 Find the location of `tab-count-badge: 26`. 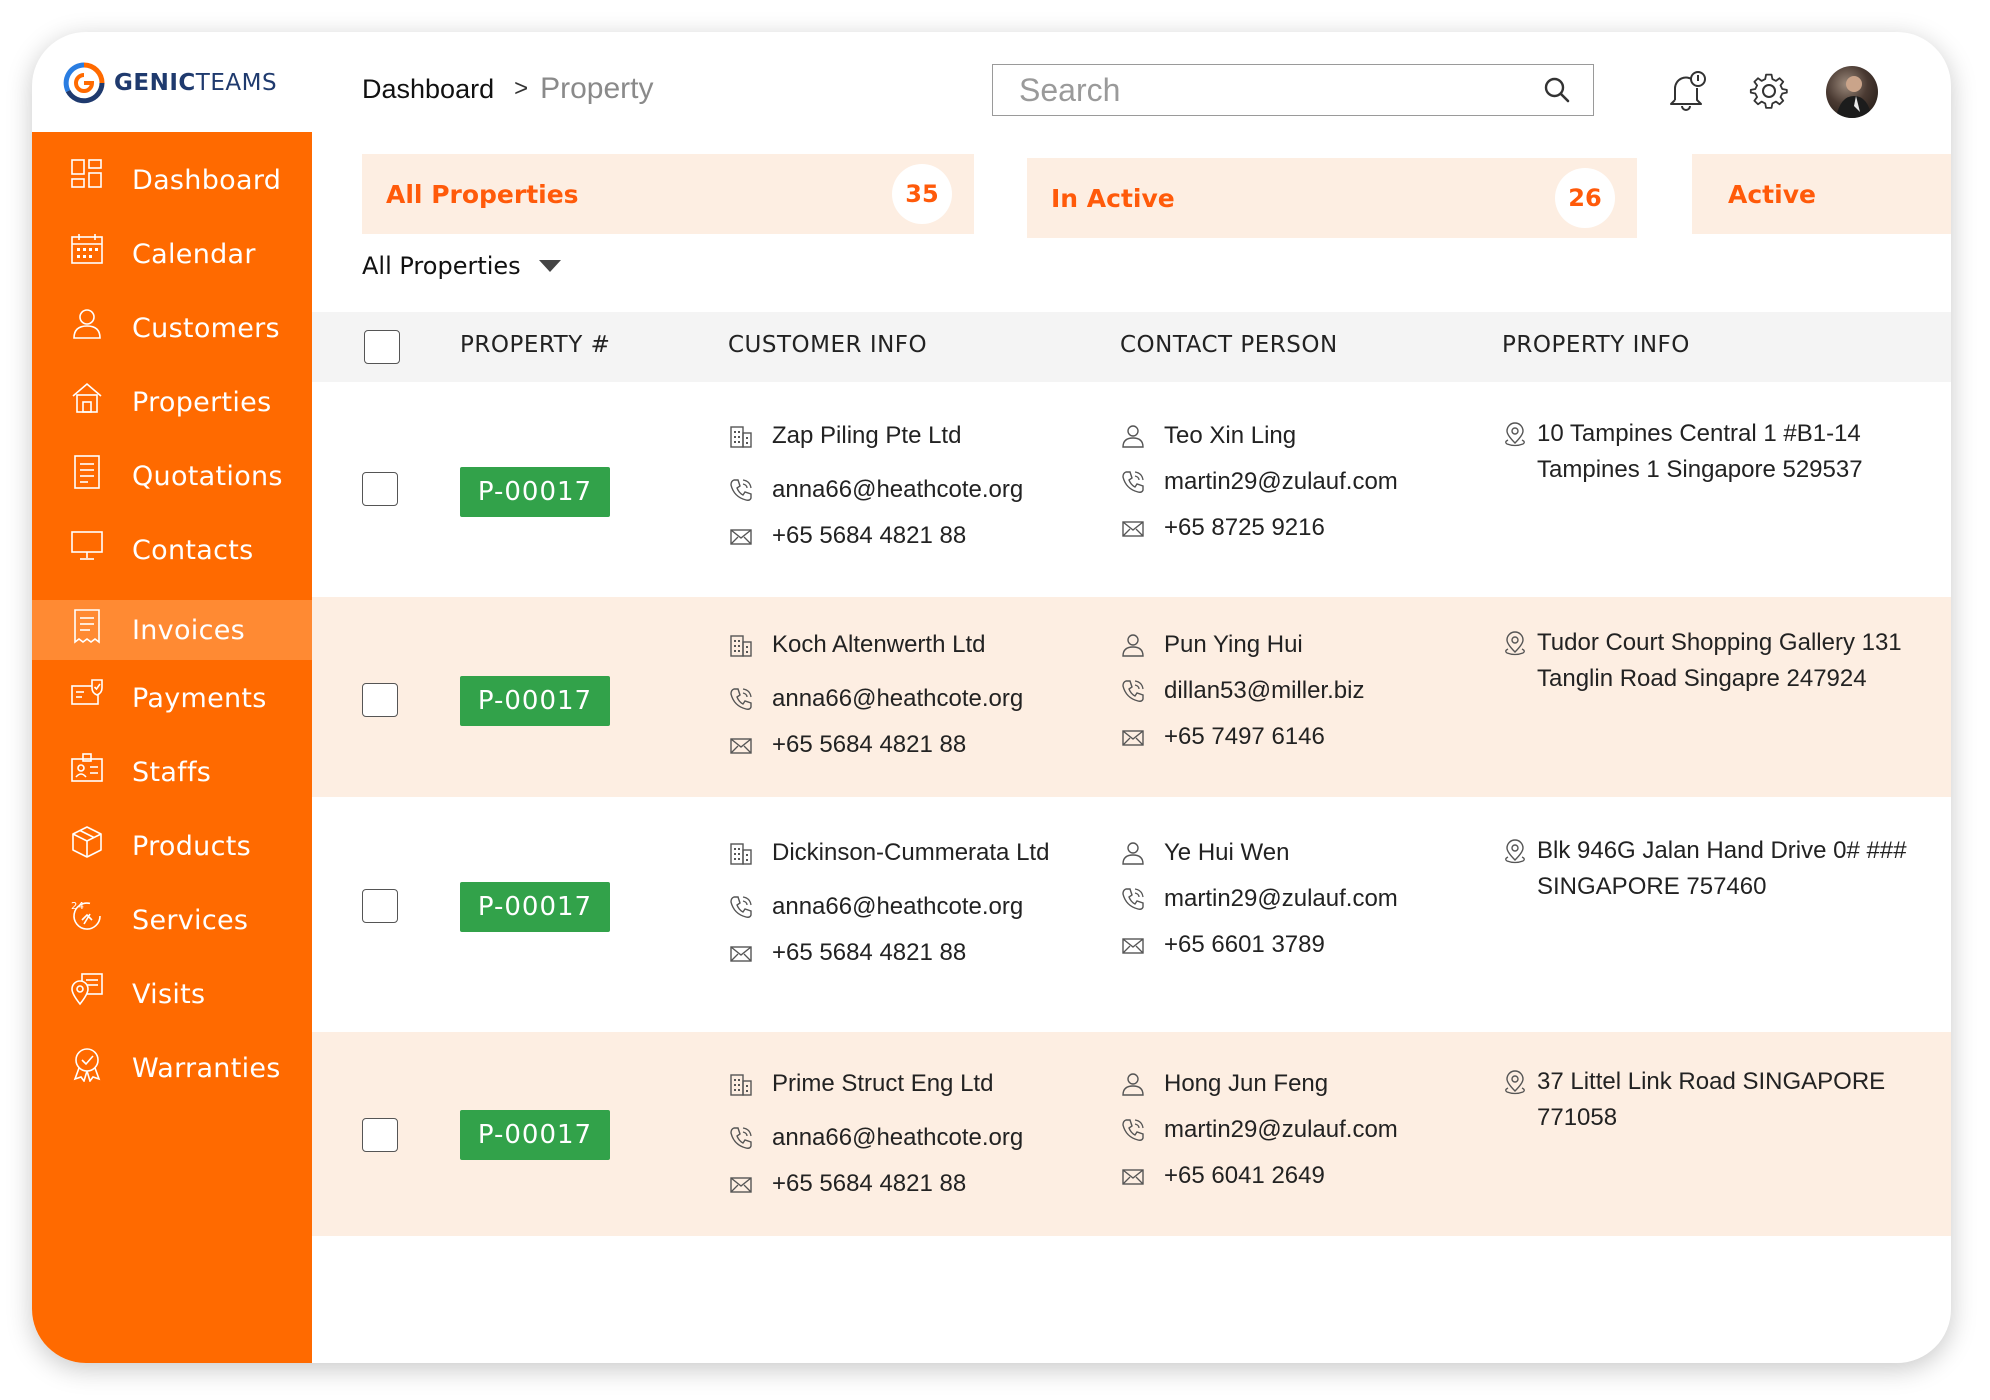

tab-count-badge: 26 is located at coordinates (1585, 198).